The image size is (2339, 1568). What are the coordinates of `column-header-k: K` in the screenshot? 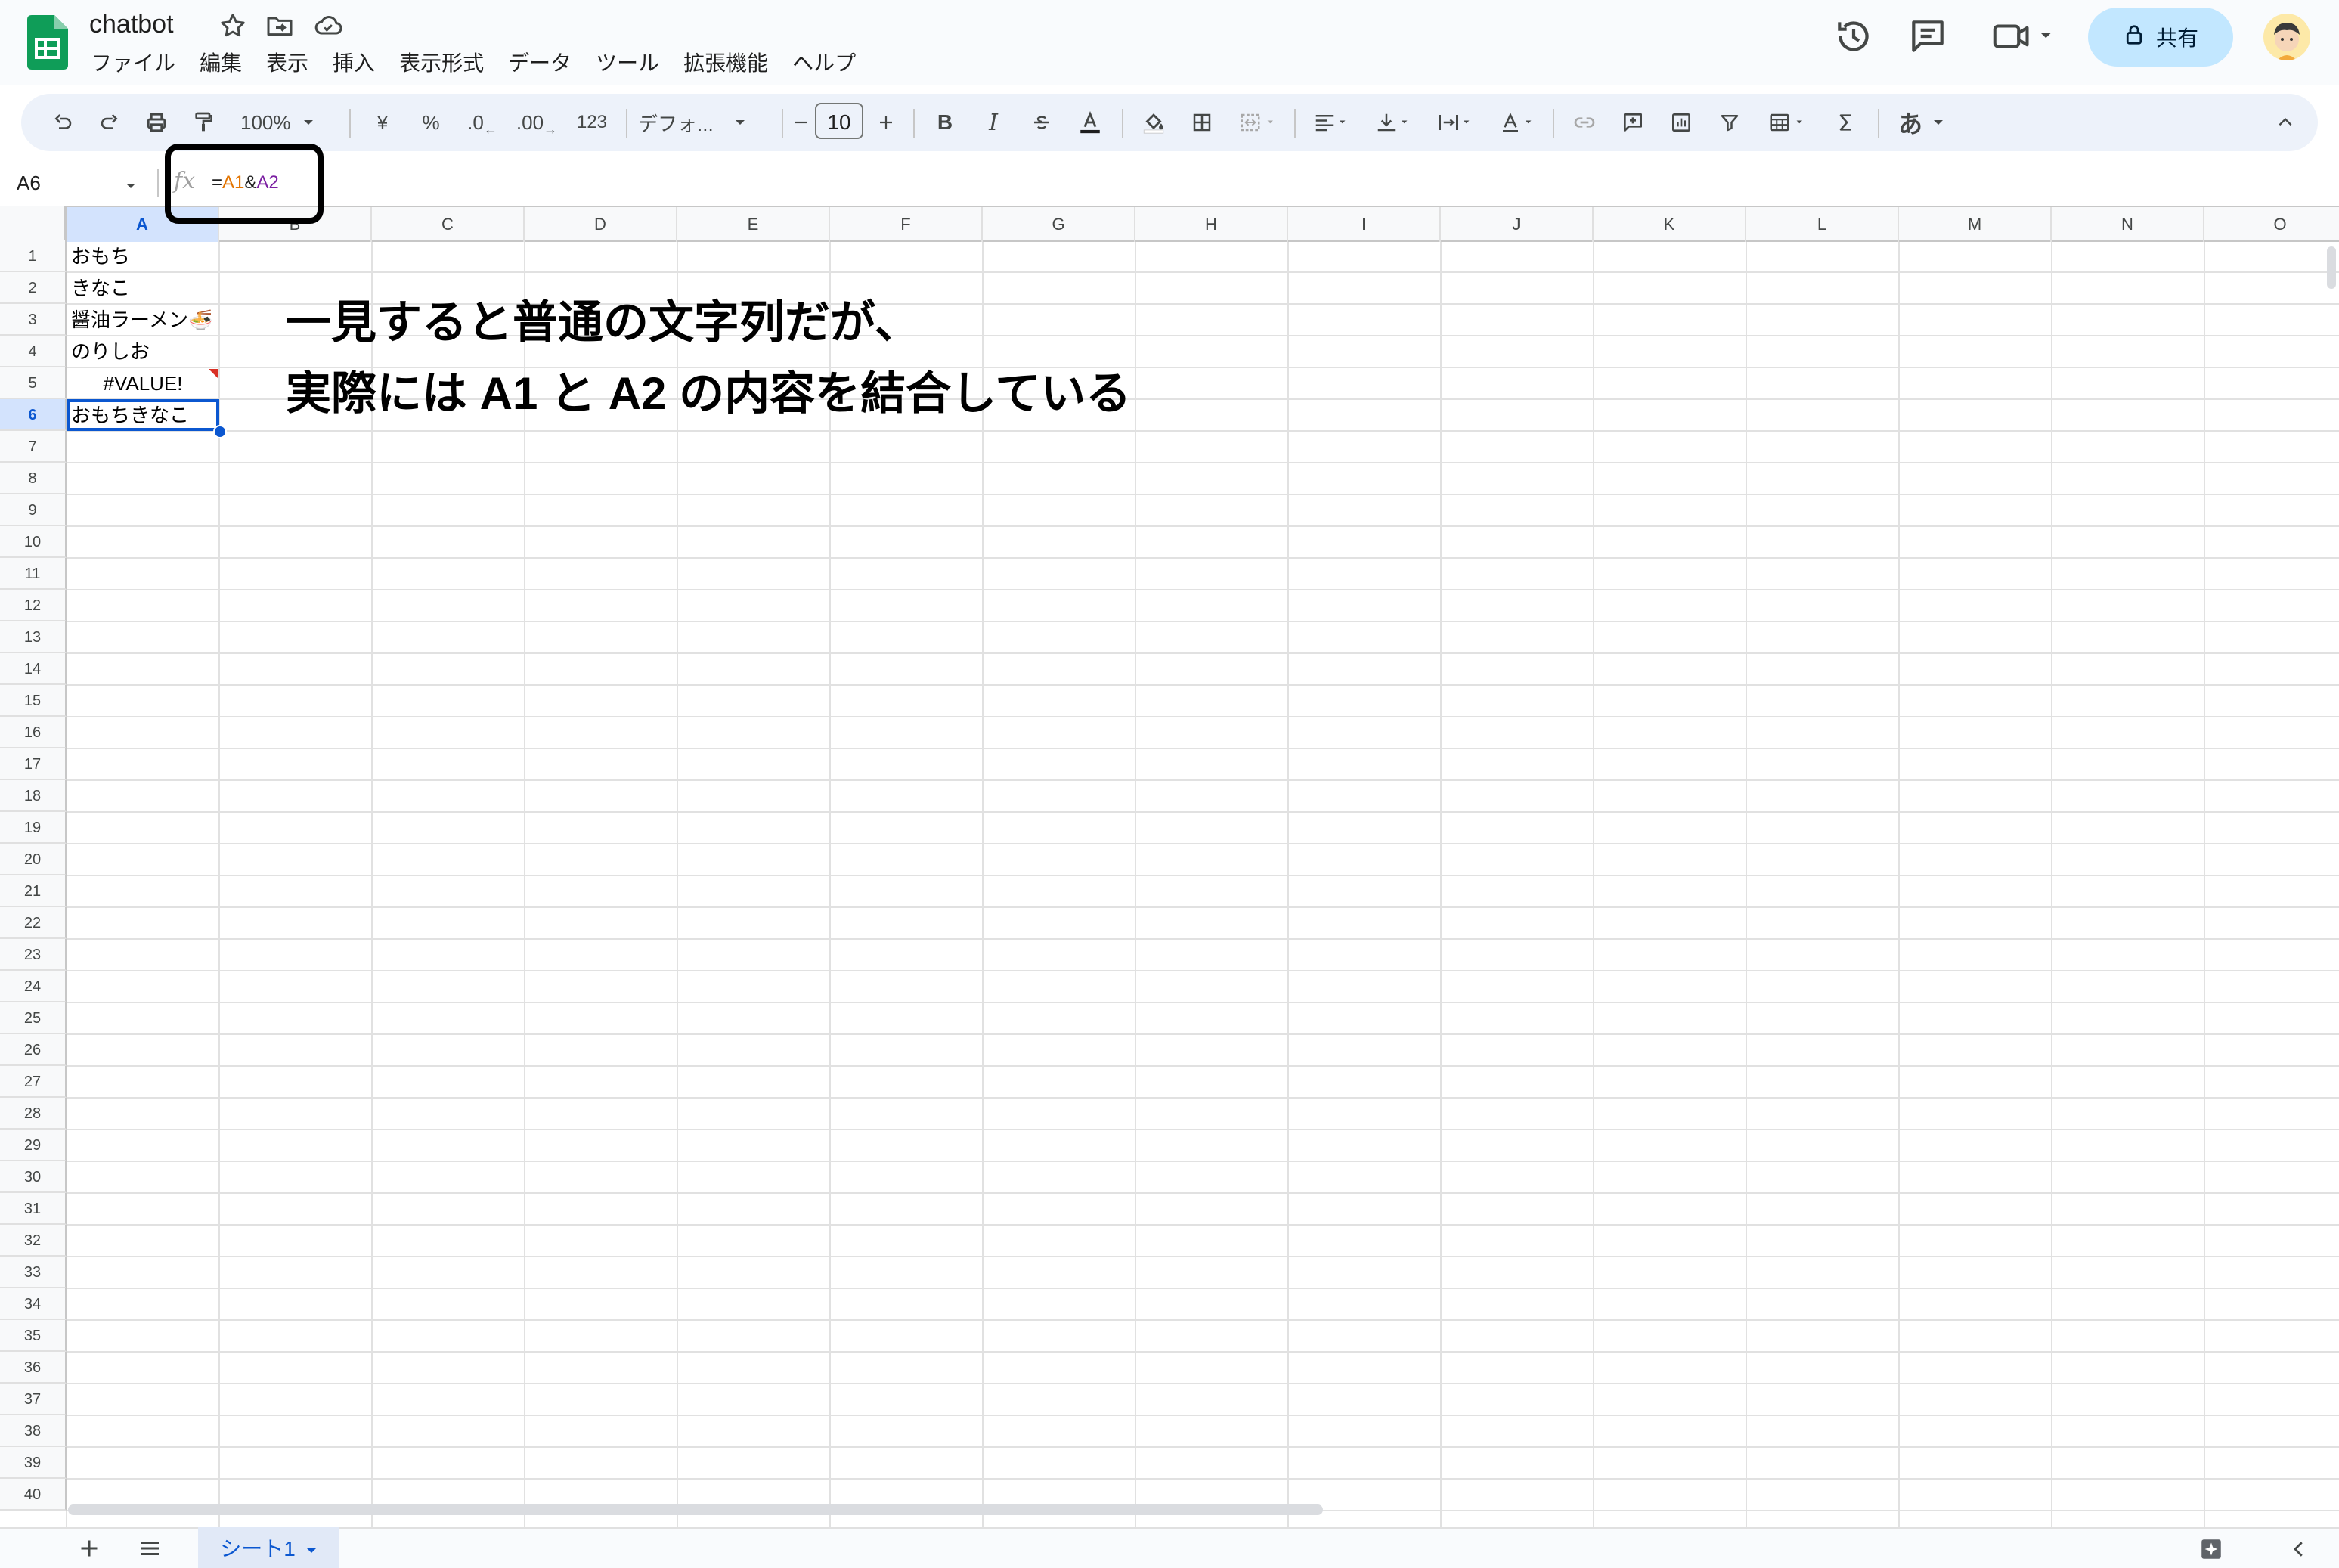 It's located at (1670, 224).